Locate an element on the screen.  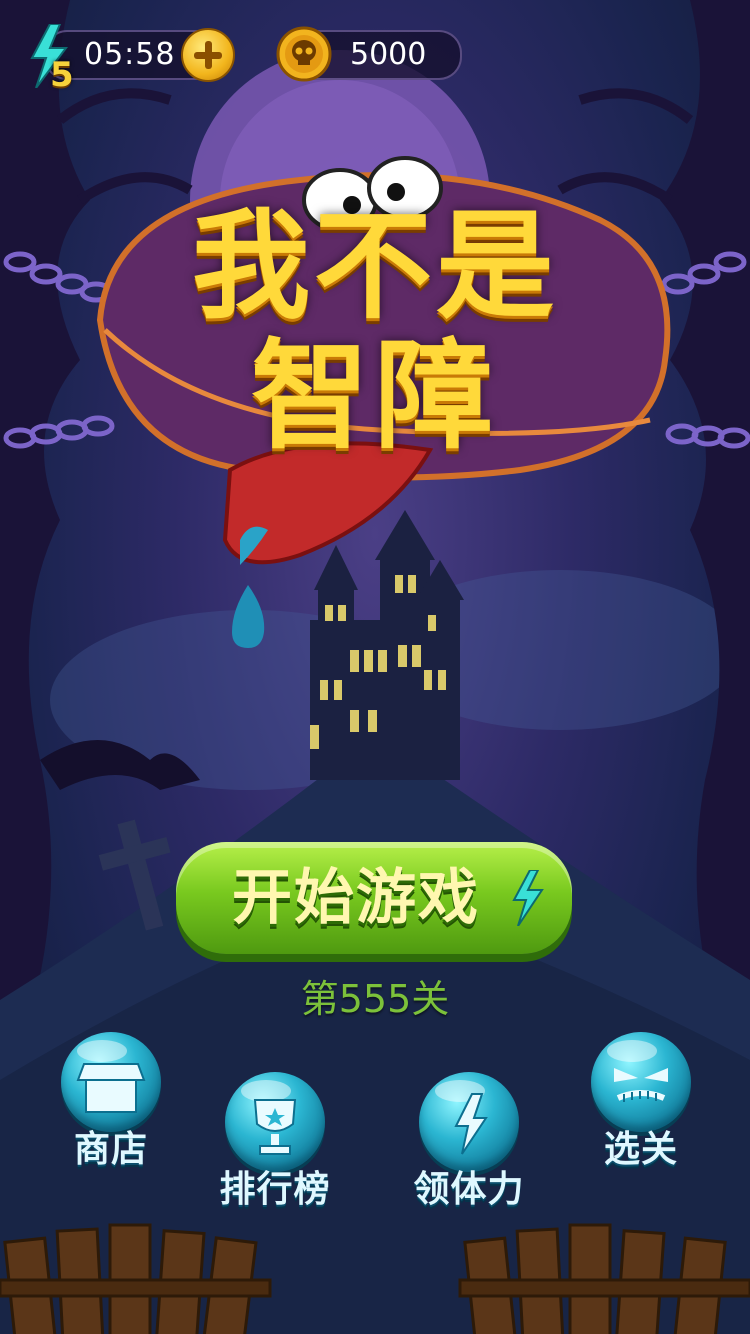
skull-coin-icon is located at coordinates (304, 54).